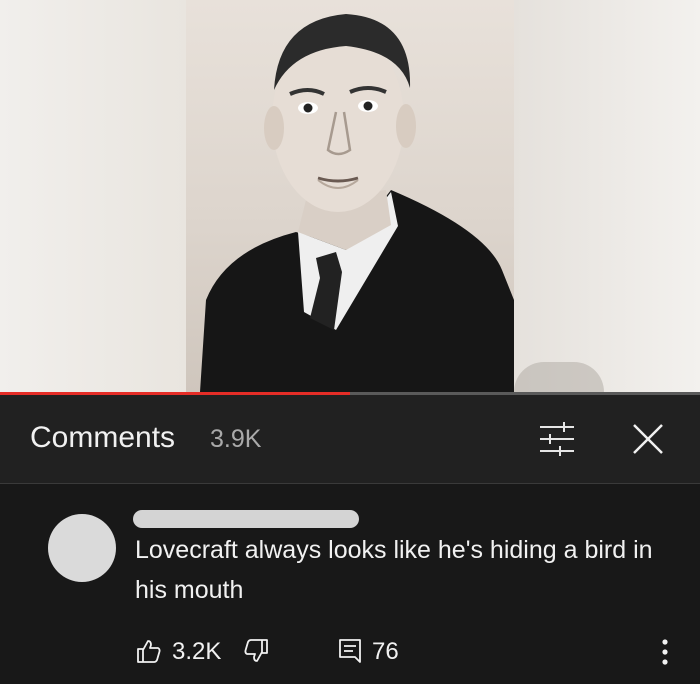 The image size is (700, 684). Describe the element at coordinates (149, 651) in the screenshot. I see `thumbs-up-icon` at that location.